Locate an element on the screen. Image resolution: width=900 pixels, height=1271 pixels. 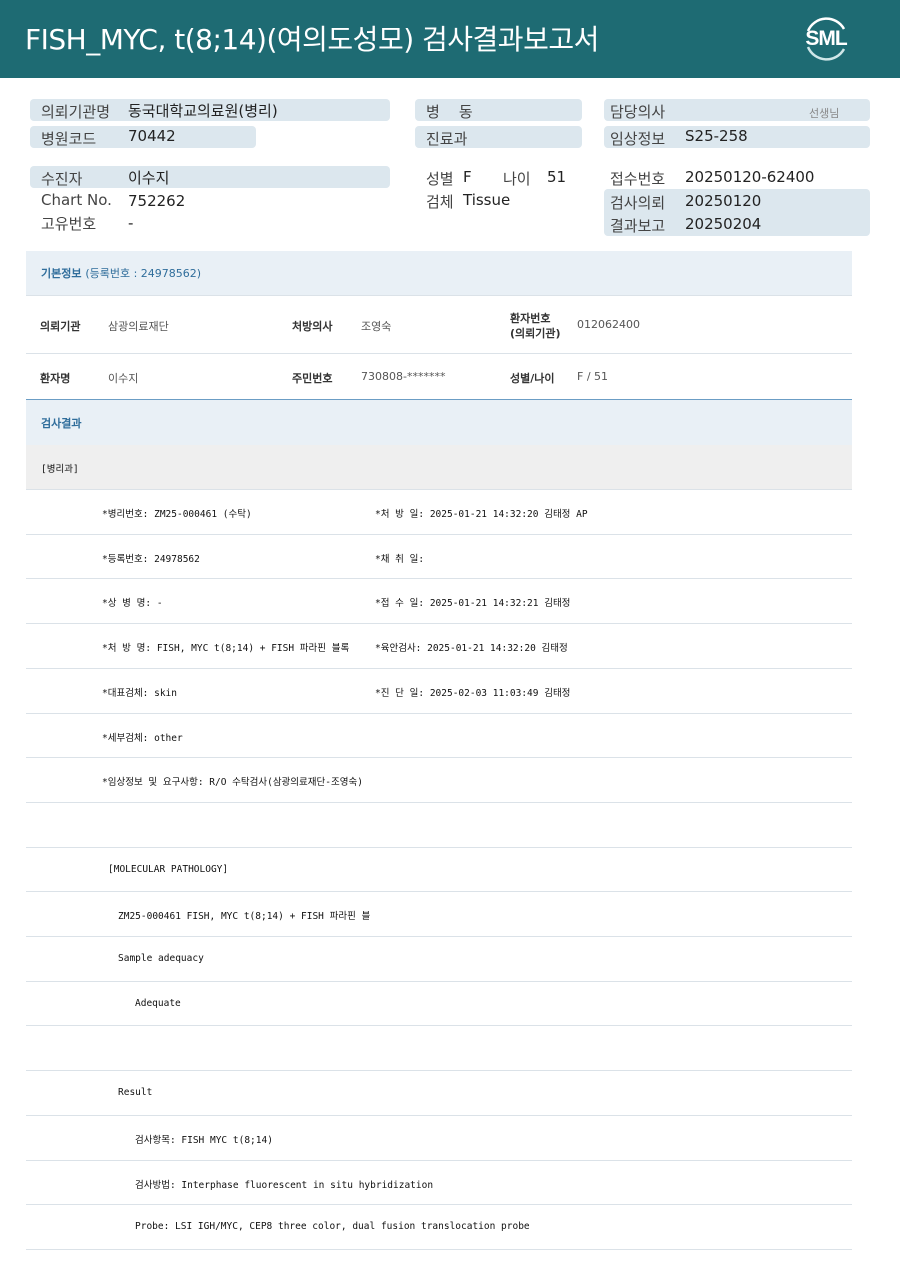
report-value: 20250204 is located at coordinates (723, 224).